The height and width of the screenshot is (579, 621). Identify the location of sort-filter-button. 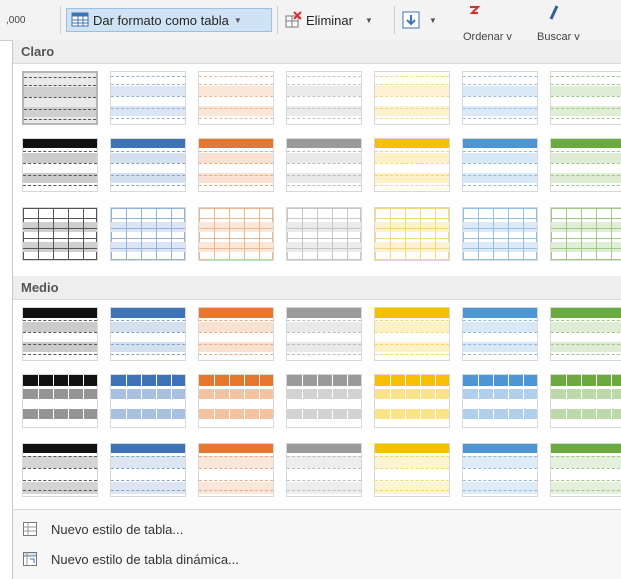
(477, 13).